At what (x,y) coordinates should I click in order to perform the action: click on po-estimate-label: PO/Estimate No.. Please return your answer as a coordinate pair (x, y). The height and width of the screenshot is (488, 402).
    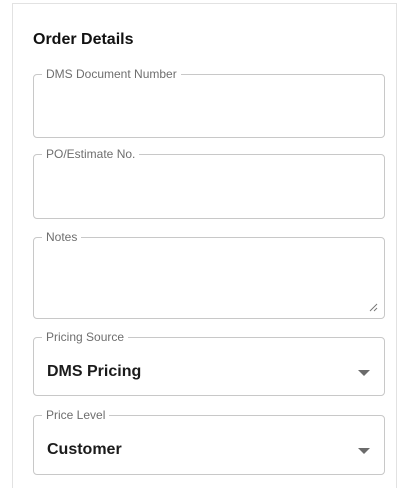
    Looking at the image, I should click on (91, 154).